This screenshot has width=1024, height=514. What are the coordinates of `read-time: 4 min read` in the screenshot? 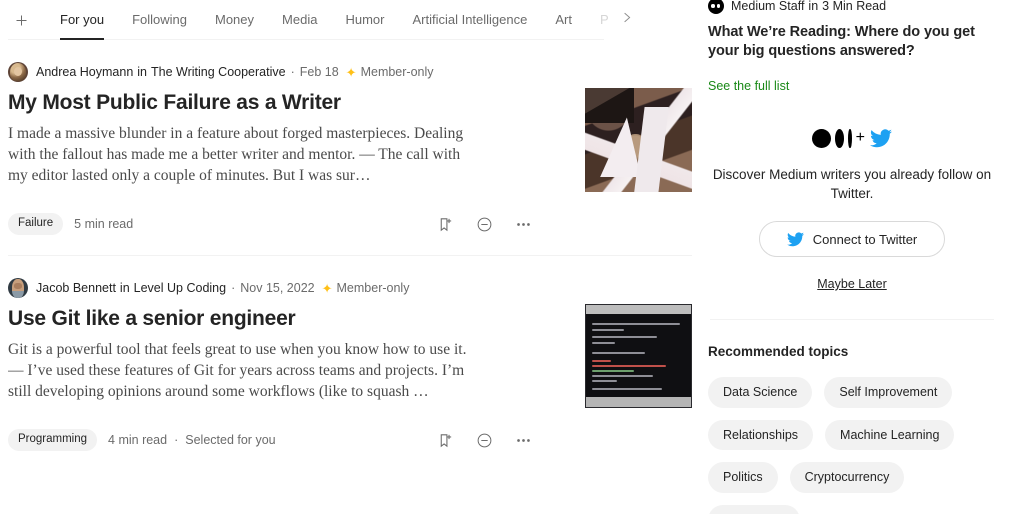 It's located at (138, 440).